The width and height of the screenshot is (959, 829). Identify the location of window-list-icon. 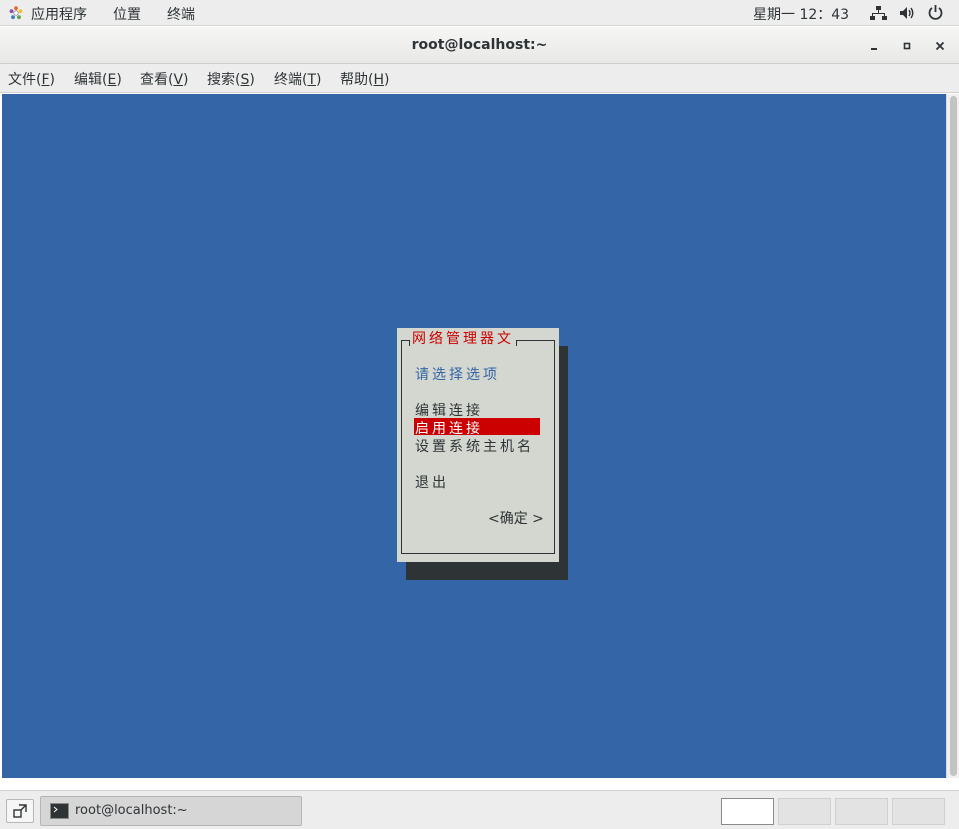
(20, 811).